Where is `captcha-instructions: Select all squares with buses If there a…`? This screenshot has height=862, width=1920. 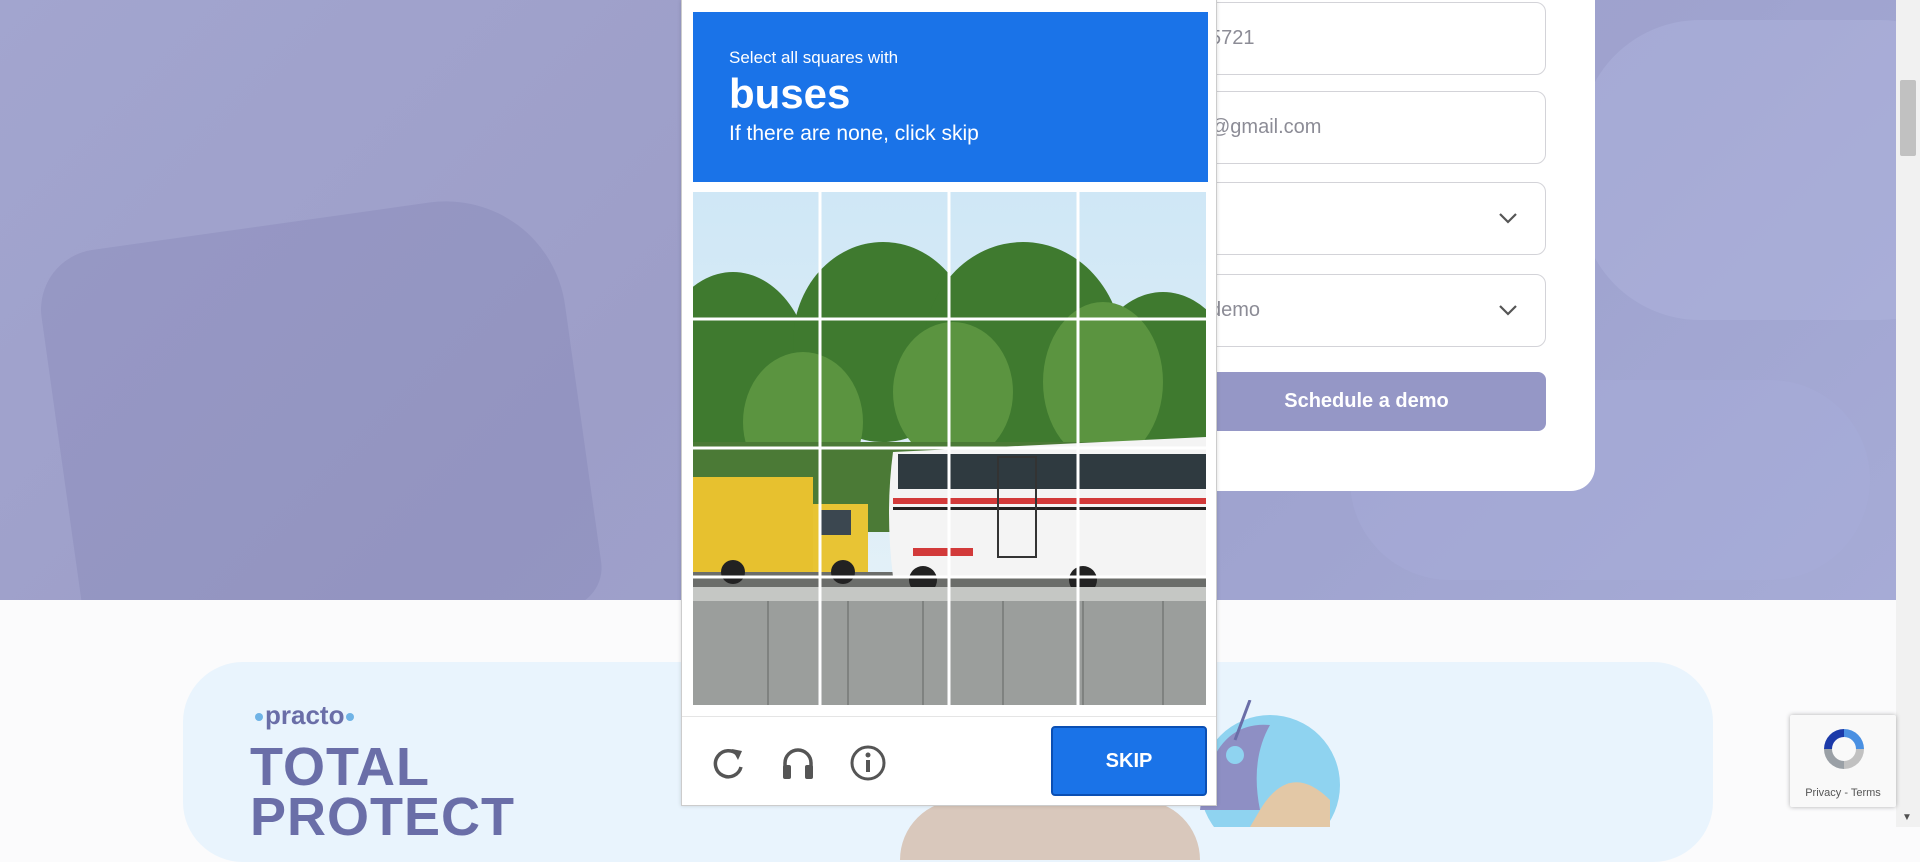
captcha-instructions: Select all squares with buses If there a… is located at coordinates (950, 97).